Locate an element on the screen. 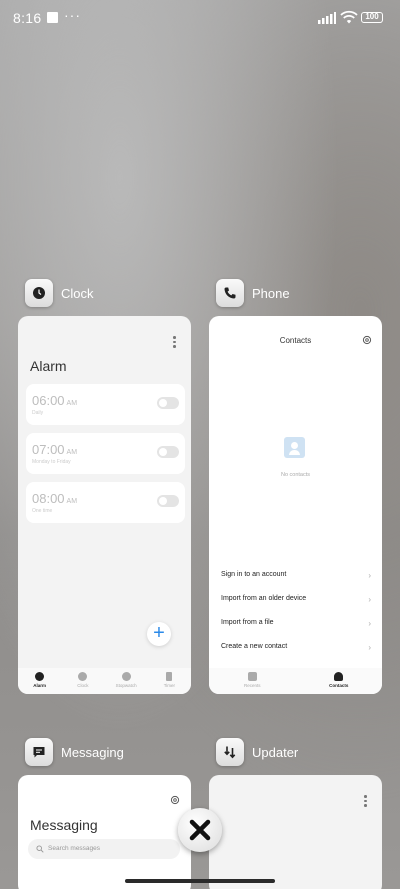 This screenshot has height=889, width=400. tab-label: Contacts is located at coordinates (339, 685).